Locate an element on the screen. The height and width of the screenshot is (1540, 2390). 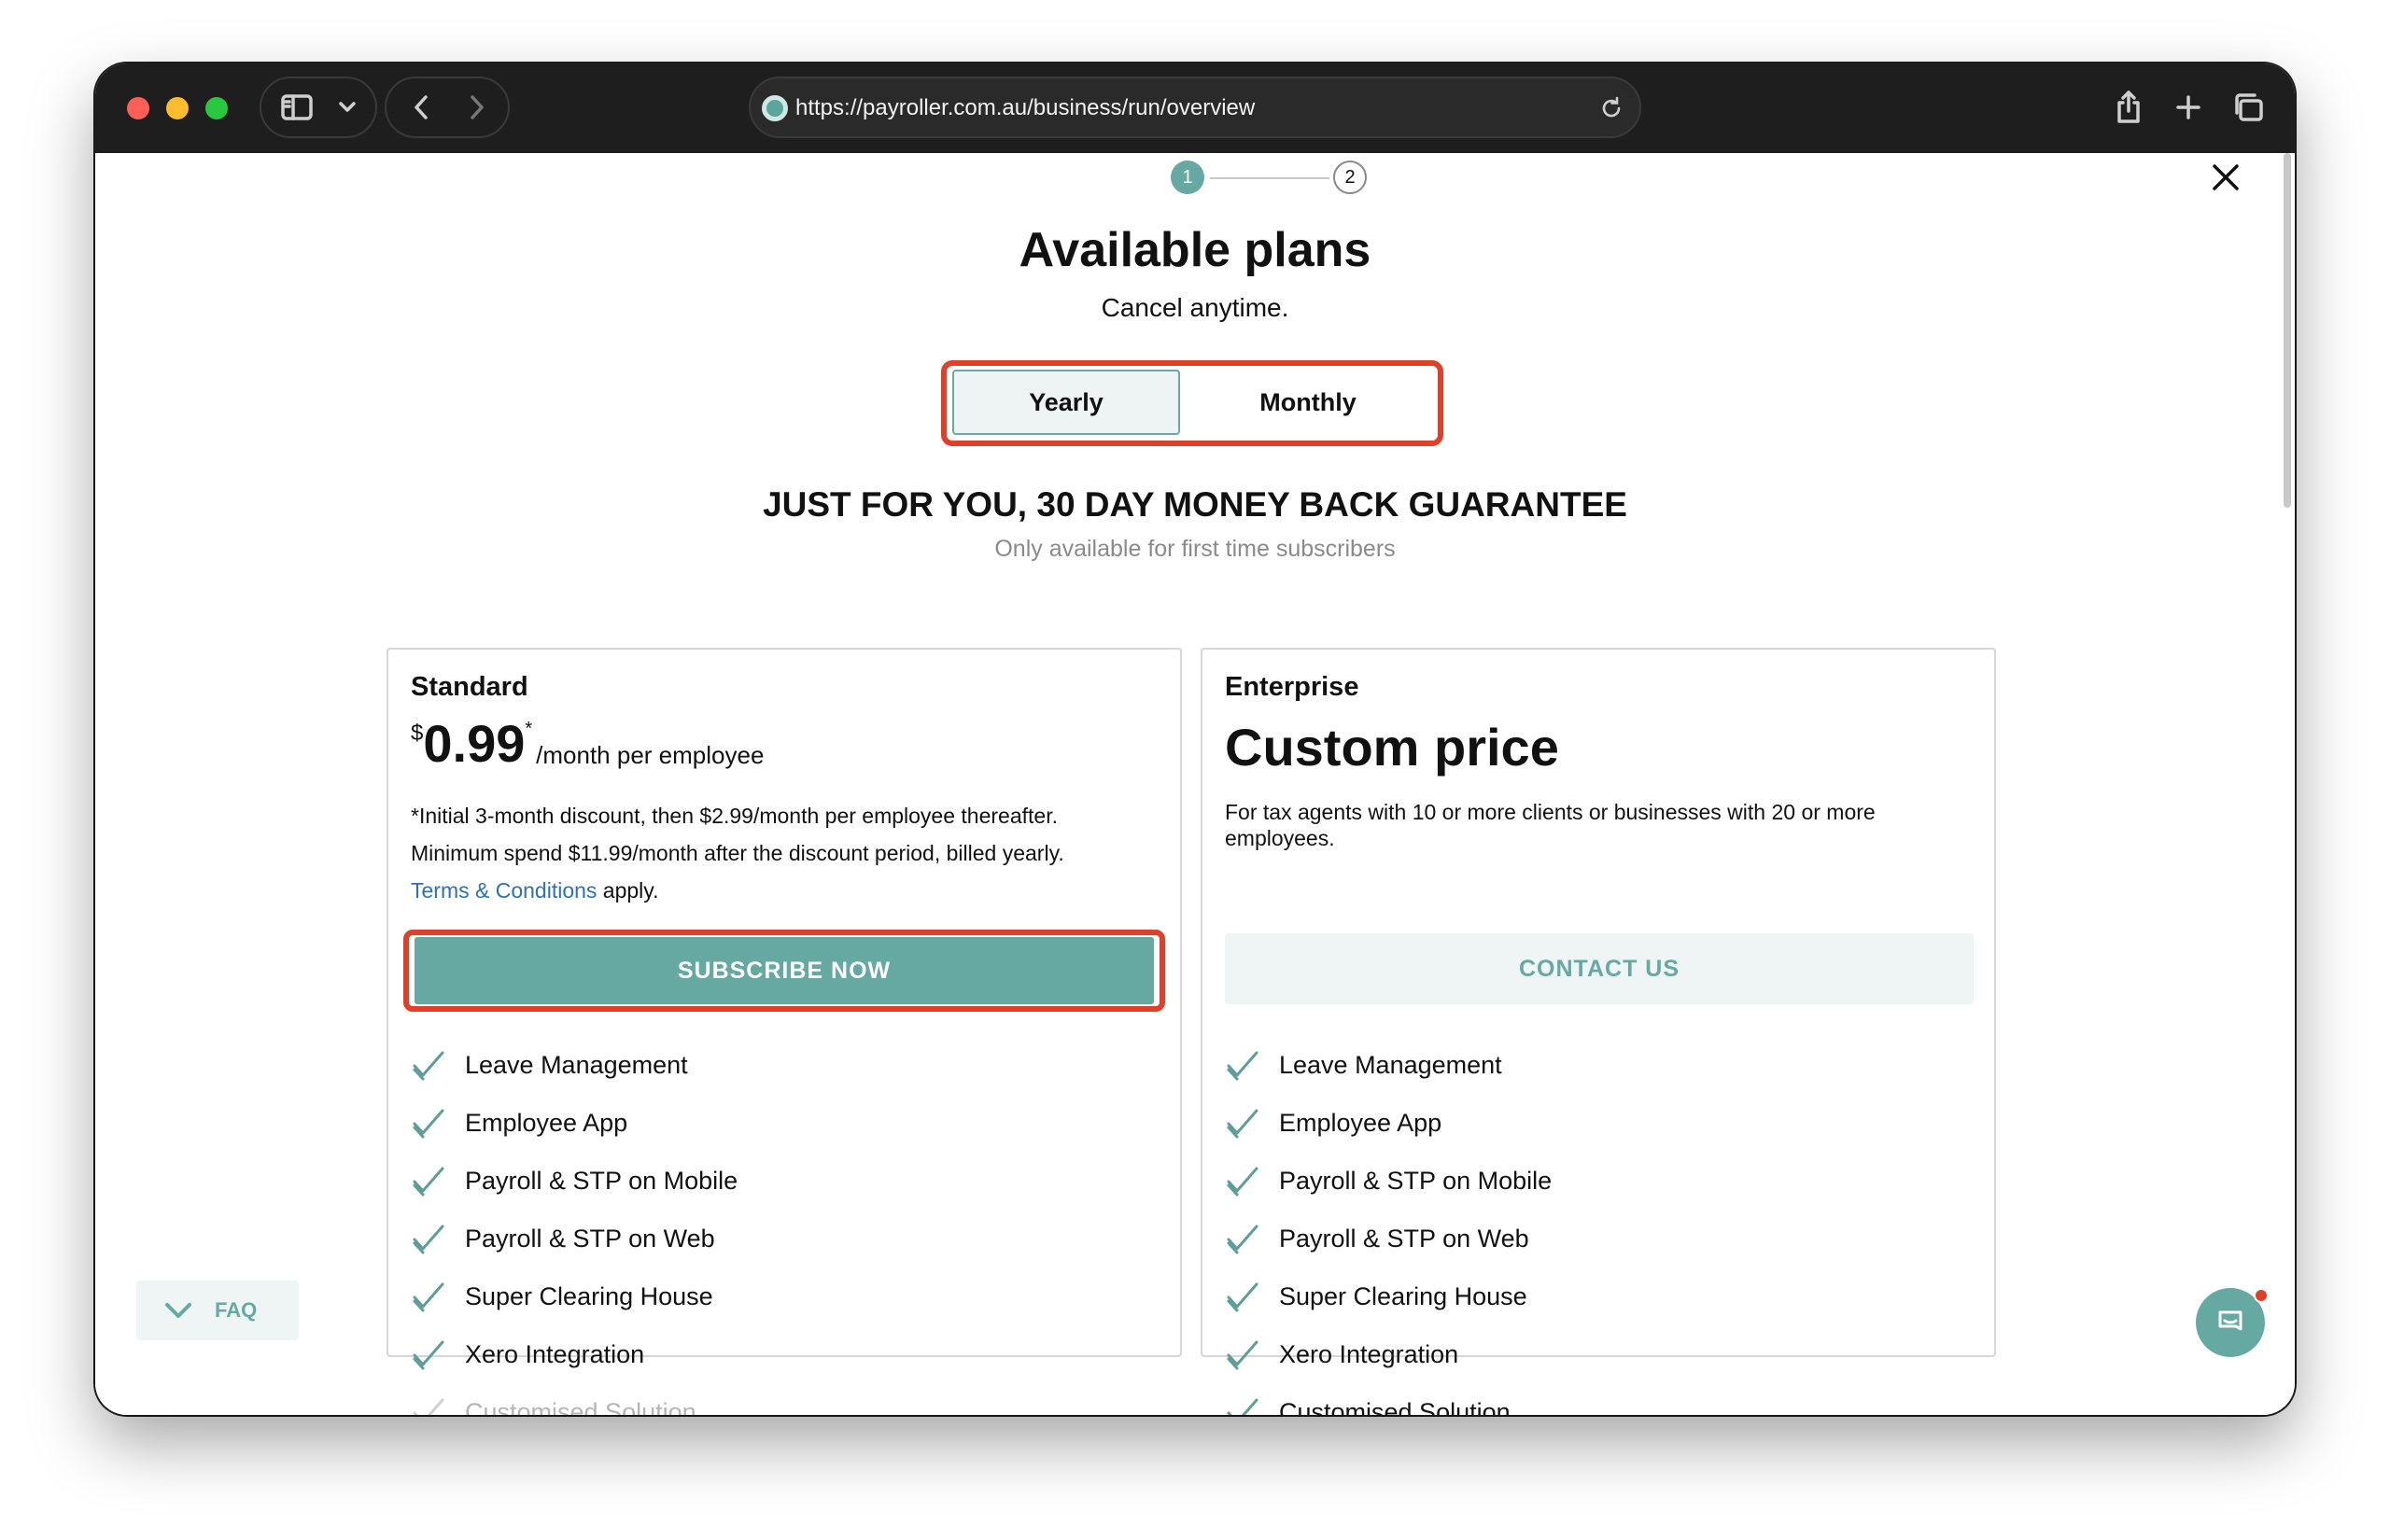
reload-button is located at coordinates (1611, 110).